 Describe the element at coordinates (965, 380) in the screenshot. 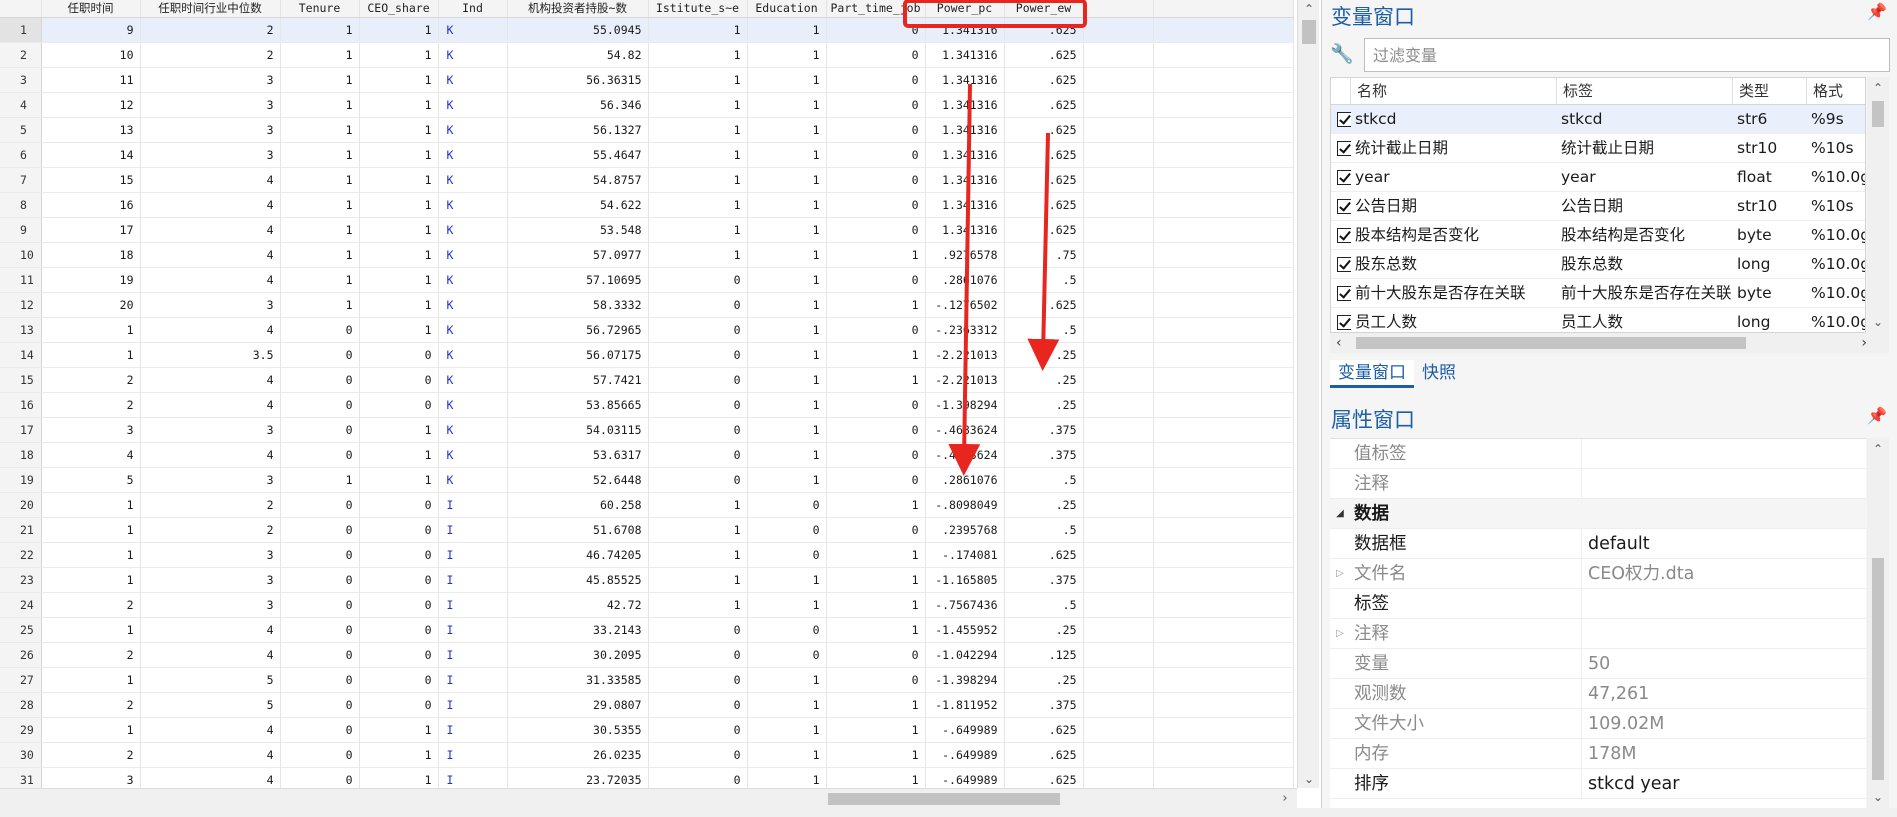

I see `table-cell: -2.221013` at that location.